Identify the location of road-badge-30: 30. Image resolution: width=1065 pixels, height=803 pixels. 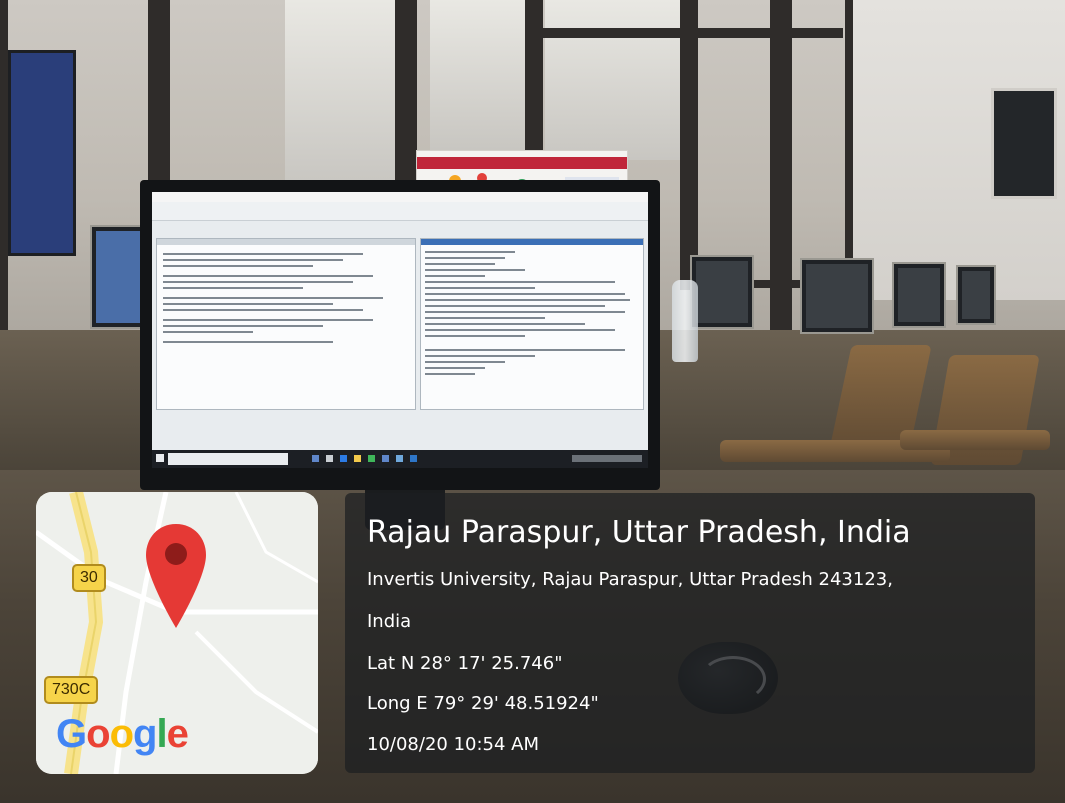
(89, 578).